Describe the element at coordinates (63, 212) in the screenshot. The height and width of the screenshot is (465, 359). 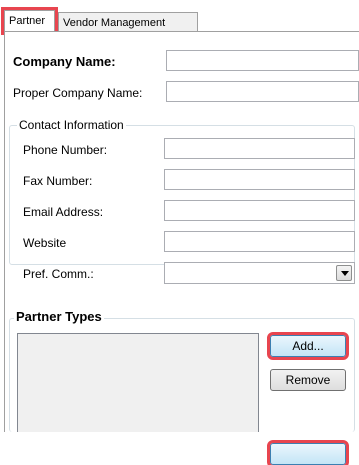
I see `email-address-label: Email Address:` at that location.